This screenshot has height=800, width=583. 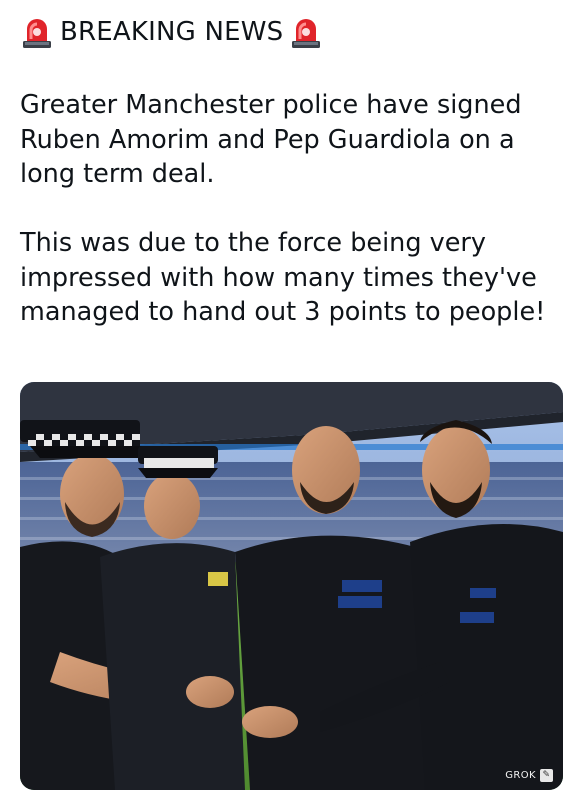 I want to click on grok-watermark: GROK ✎, so click(x=529, y=775).